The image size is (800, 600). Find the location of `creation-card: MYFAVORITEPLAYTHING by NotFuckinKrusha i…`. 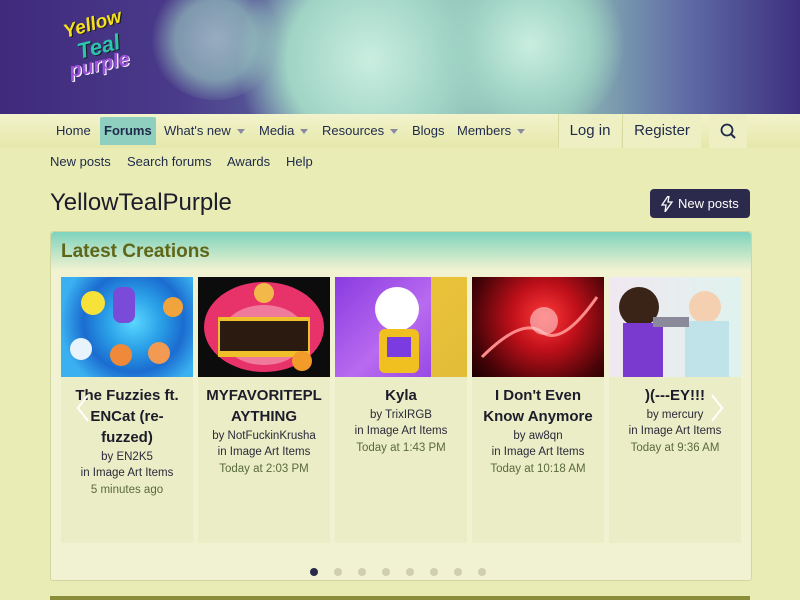

creation-card: MYFAVORITEPLAYTHING by NotFuckinKrusha i… is located at coordinates (264, 410).